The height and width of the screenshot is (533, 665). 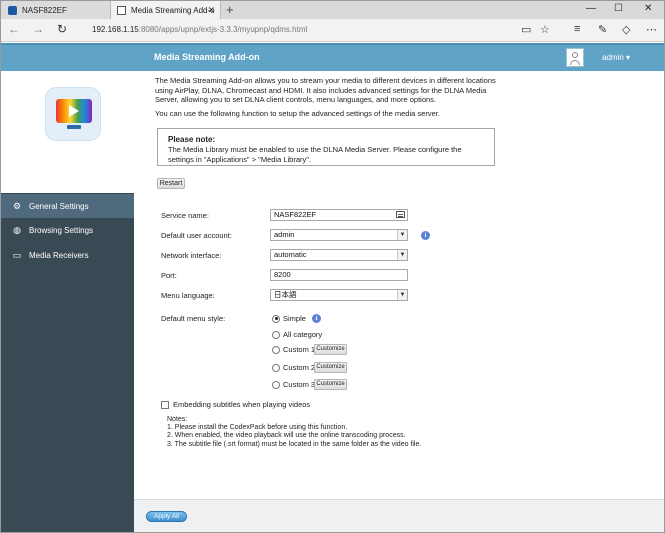 What do you see at coordinates (285, 294) in the screenshot?
I see `menu-language-value: 日本語` at bounding box center [285, 294].